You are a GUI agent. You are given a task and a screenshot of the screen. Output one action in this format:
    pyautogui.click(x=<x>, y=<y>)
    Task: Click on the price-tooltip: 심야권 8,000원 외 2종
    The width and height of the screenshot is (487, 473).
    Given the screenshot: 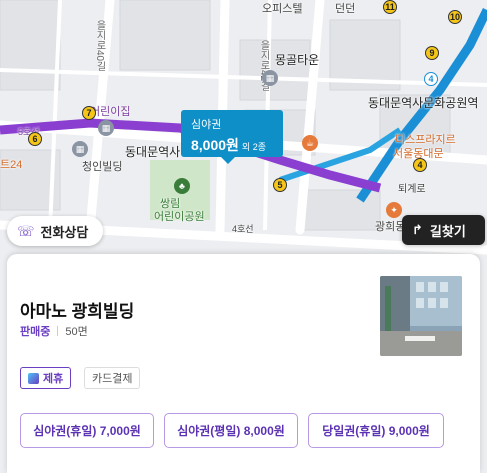 What is the action you would take?
    pyautogui.click(x=232, y=137)
    